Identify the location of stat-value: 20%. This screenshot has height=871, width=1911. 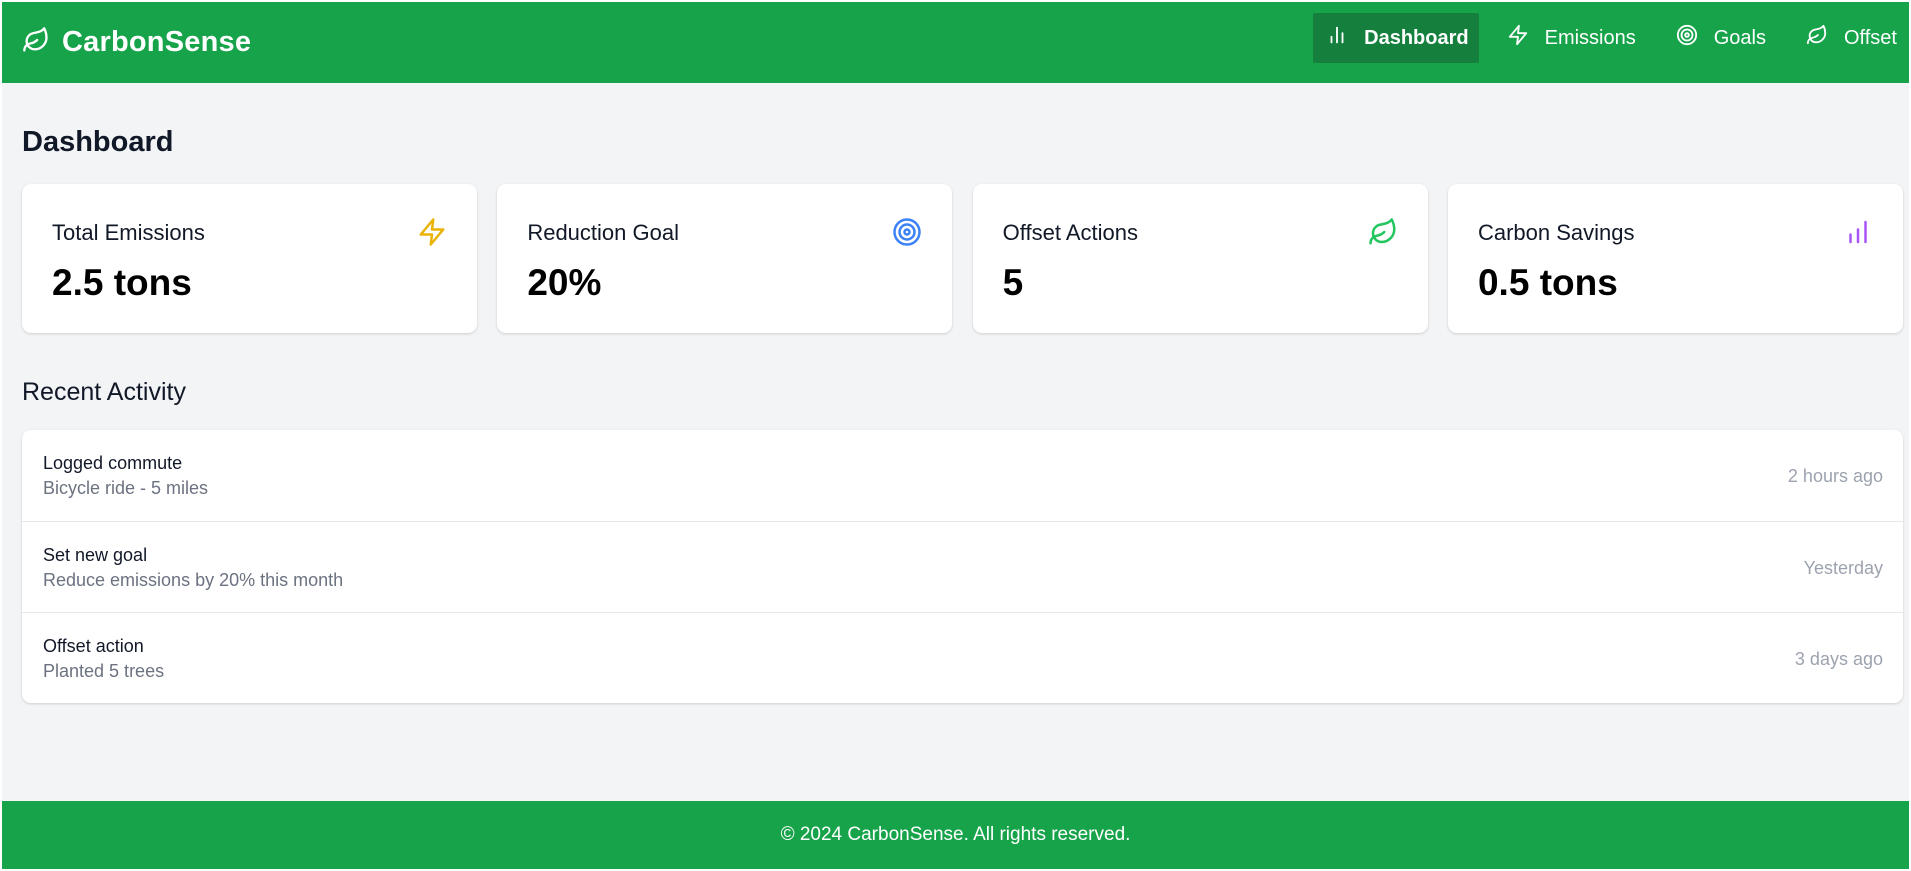
(564, 282).